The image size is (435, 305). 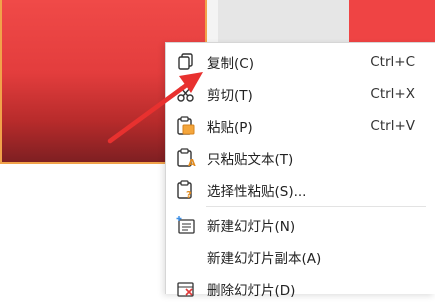 I want to click on svg-text: A, so click(x=192, y=163).